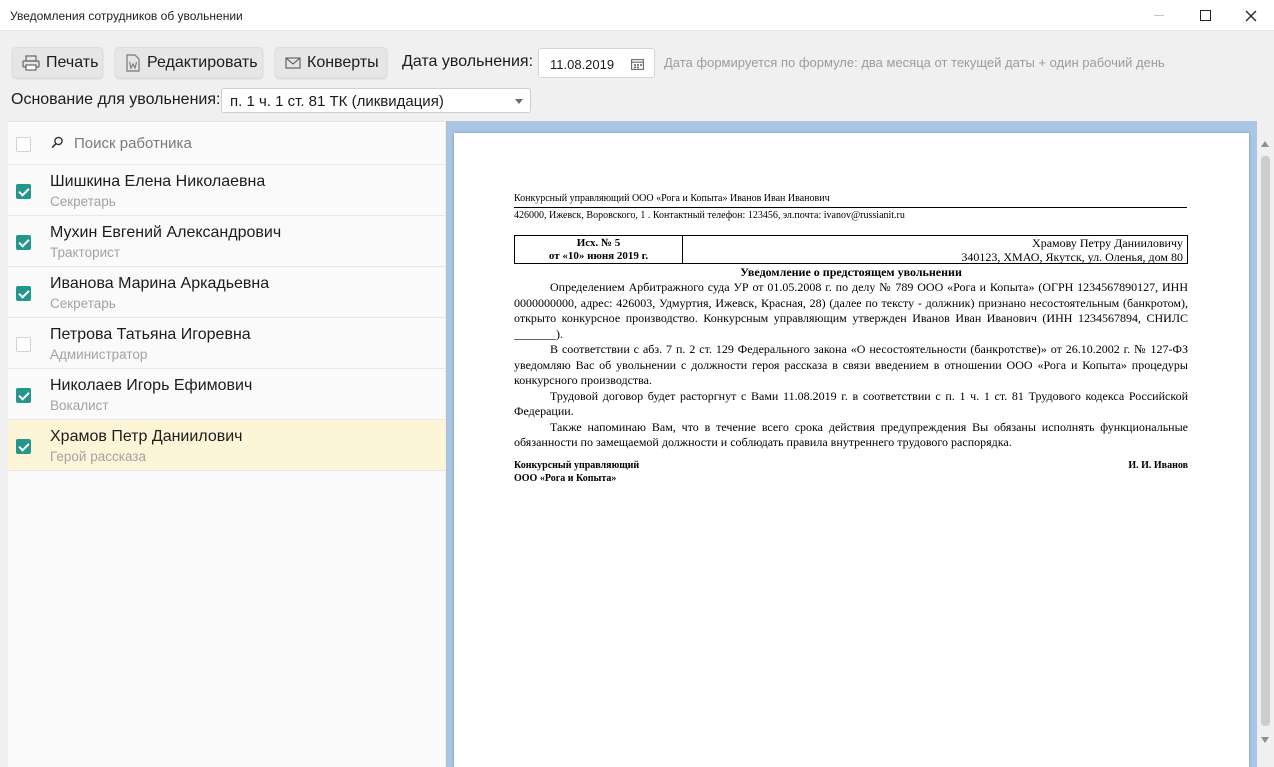  Describe the element at coordinates (72, 62) in the screenshot. I see `print-label: Печать` at that location.